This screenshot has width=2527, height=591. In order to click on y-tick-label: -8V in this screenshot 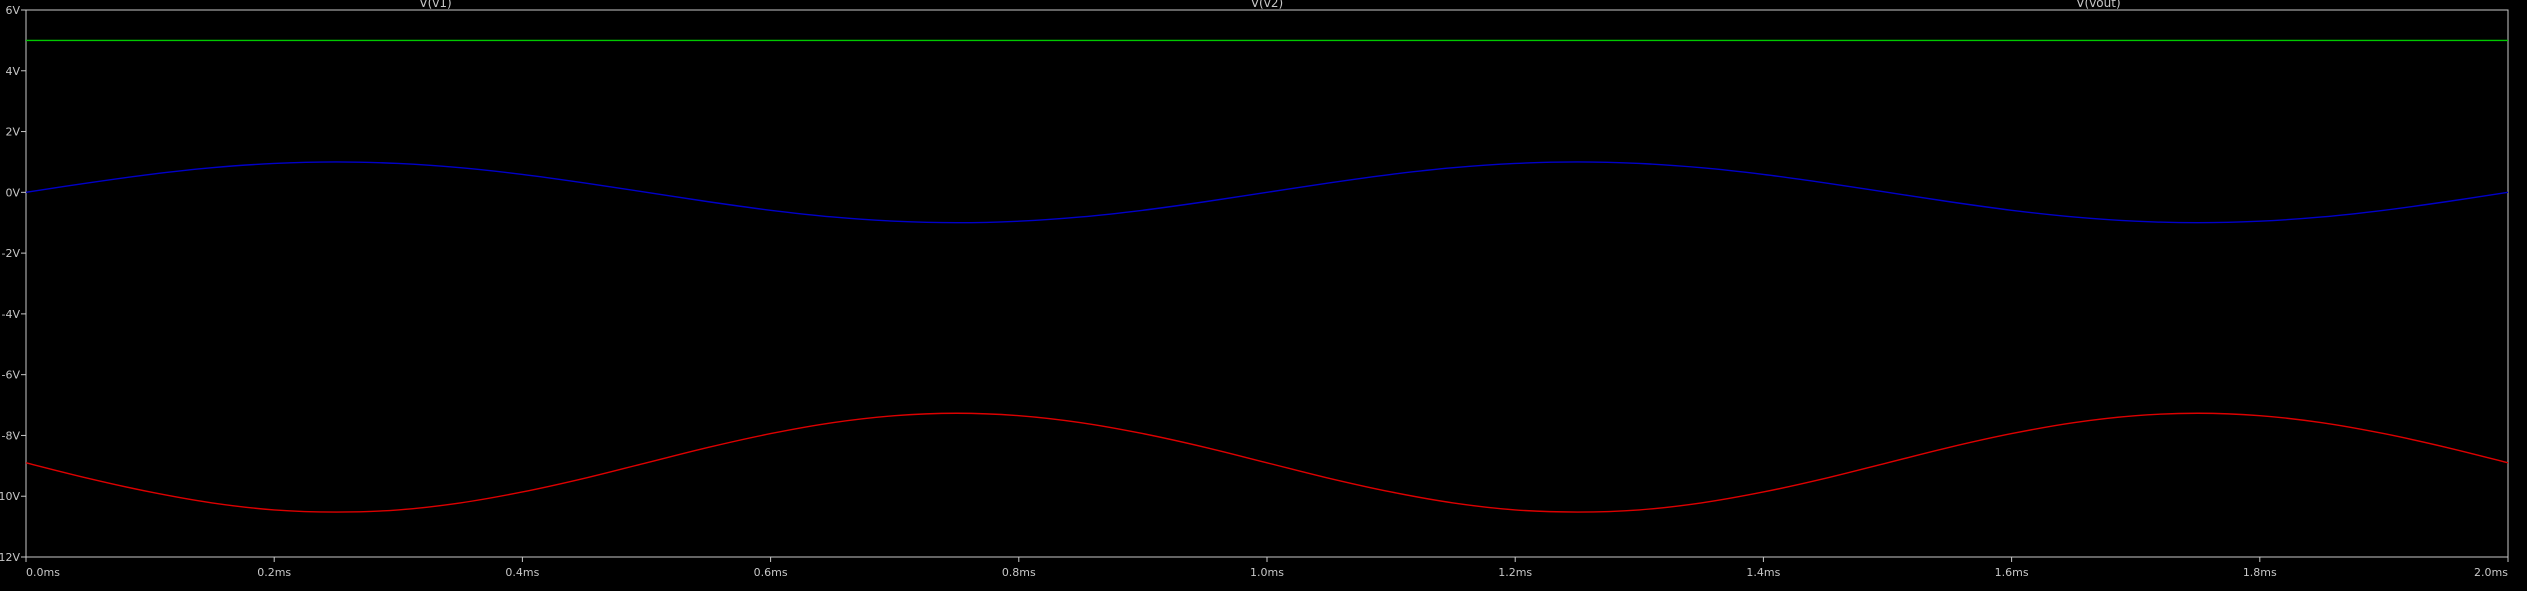, I will do `click(11, 435)`.